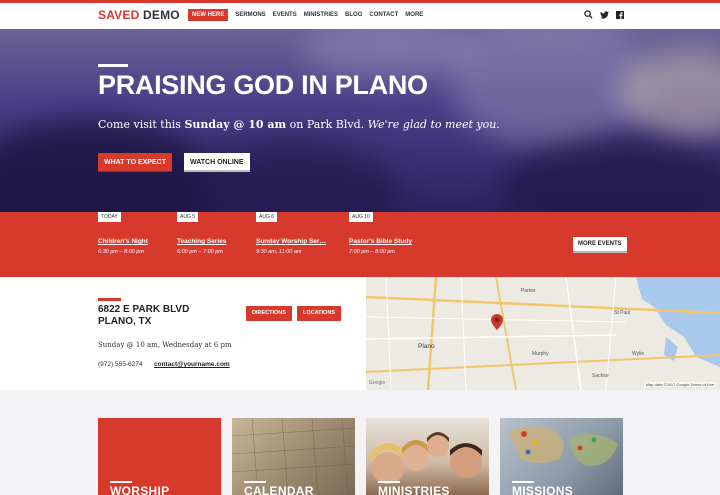 This screenshot has height=495, width=720. I want to click on card-label: CALENDAR, so click(279, 489).